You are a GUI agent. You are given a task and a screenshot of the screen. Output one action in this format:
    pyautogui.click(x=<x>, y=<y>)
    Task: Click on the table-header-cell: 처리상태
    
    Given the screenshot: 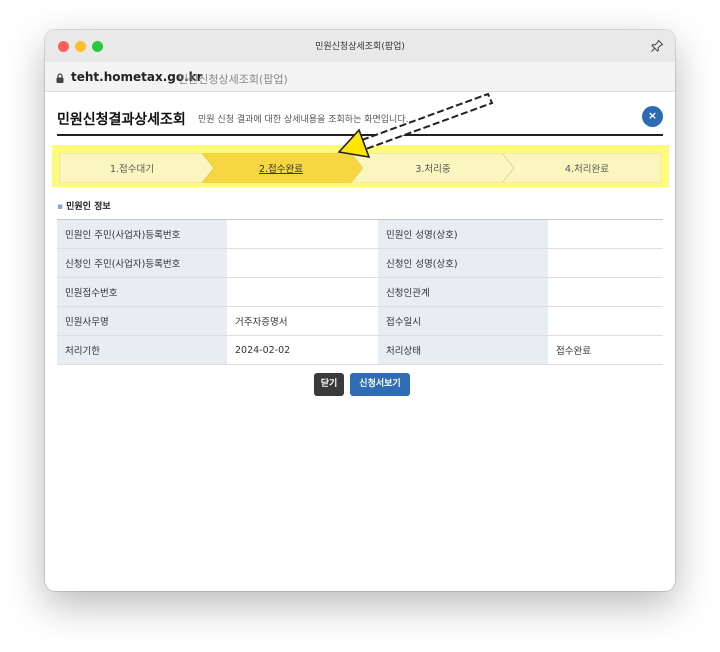 What is the action you would take?
    pyautogui.click(x=463, y=350)
    